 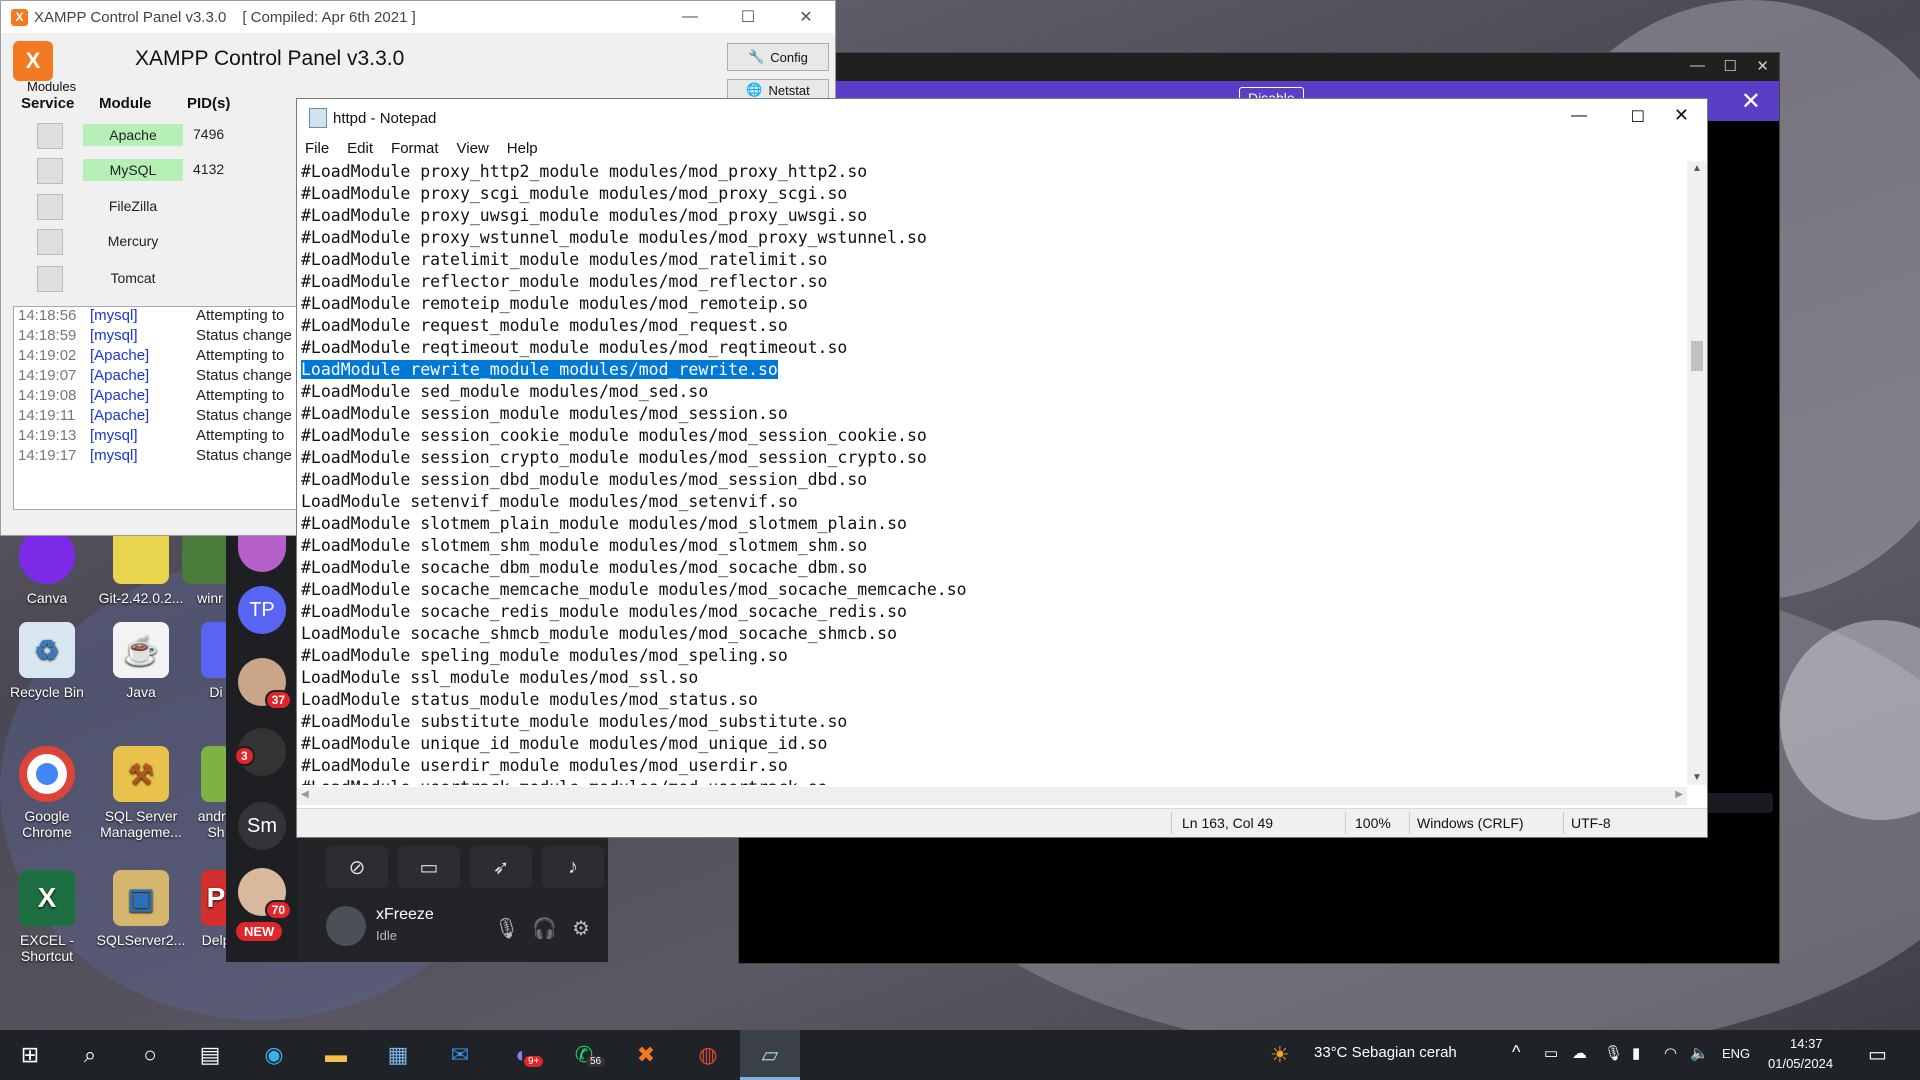 What do you see at coordinates (415, 148) in the screenshot?
I see `menu-format: Format` at bounding box center [415, 148].